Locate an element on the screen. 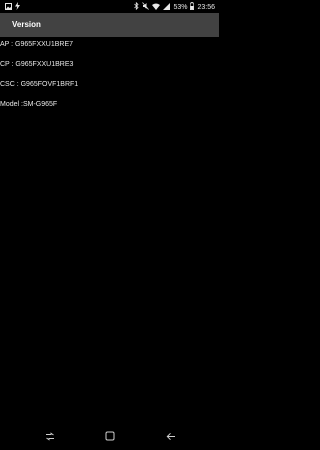 The width and height of the screenshot is (320, 450). lightning-icon is located at coordinates (17, 7).